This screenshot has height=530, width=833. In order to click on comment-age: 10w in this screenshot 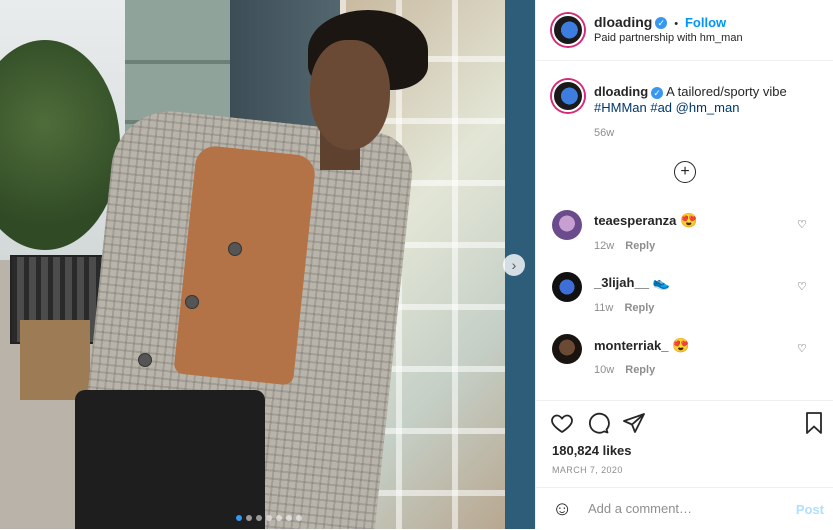, I will do `click(604, 370)`.